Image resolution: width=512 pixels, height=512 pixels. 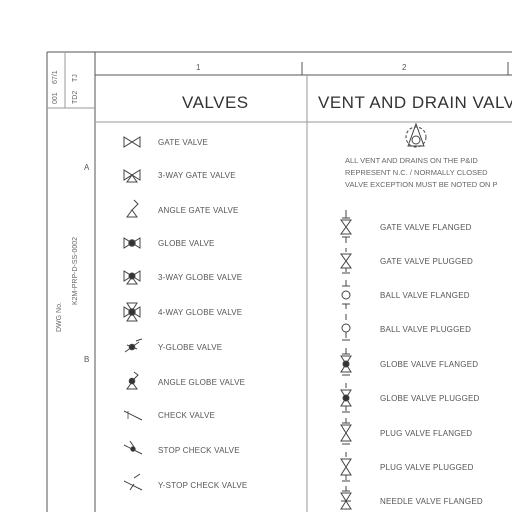 What do you see at coordinates (426, 227) in the screenshot?
I see `vent-label-gate-flanged: GATE VALVE FLANGED` at bounding box center [426, 227].